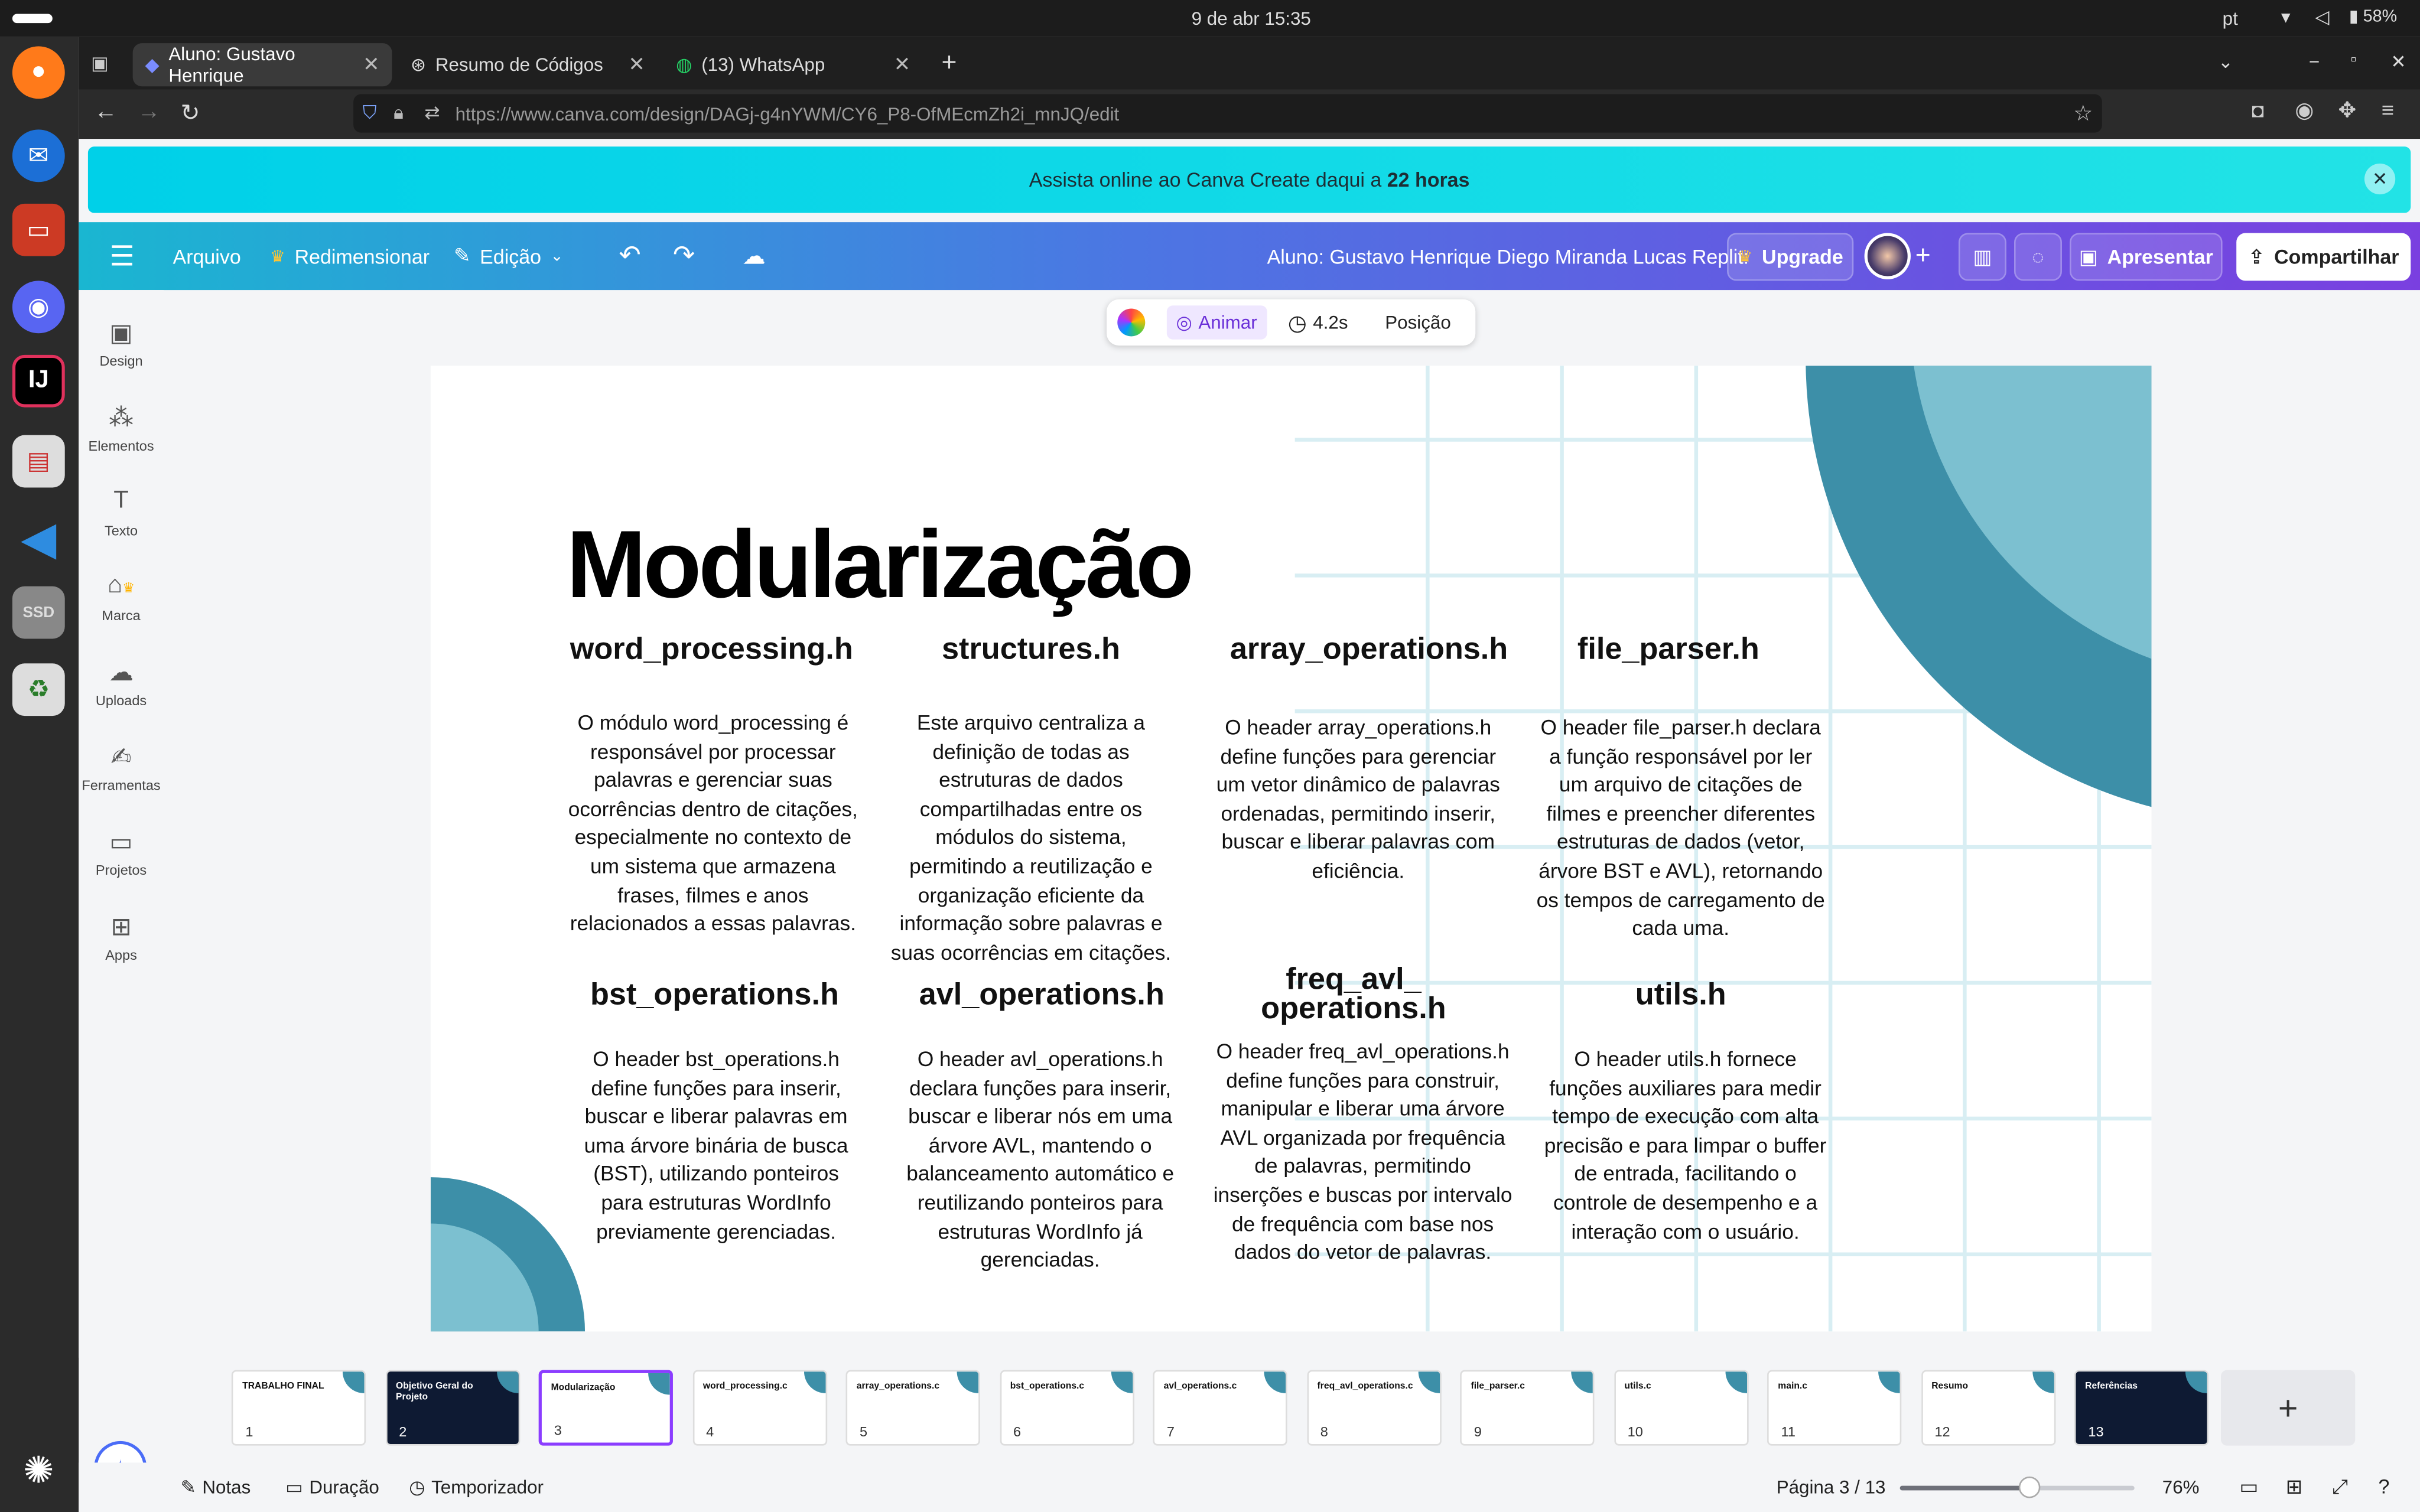 The width and height of the screenshot is (2420, 1512). I want to click on duration-toggle: ▭ Duração, so click(332, 1487).